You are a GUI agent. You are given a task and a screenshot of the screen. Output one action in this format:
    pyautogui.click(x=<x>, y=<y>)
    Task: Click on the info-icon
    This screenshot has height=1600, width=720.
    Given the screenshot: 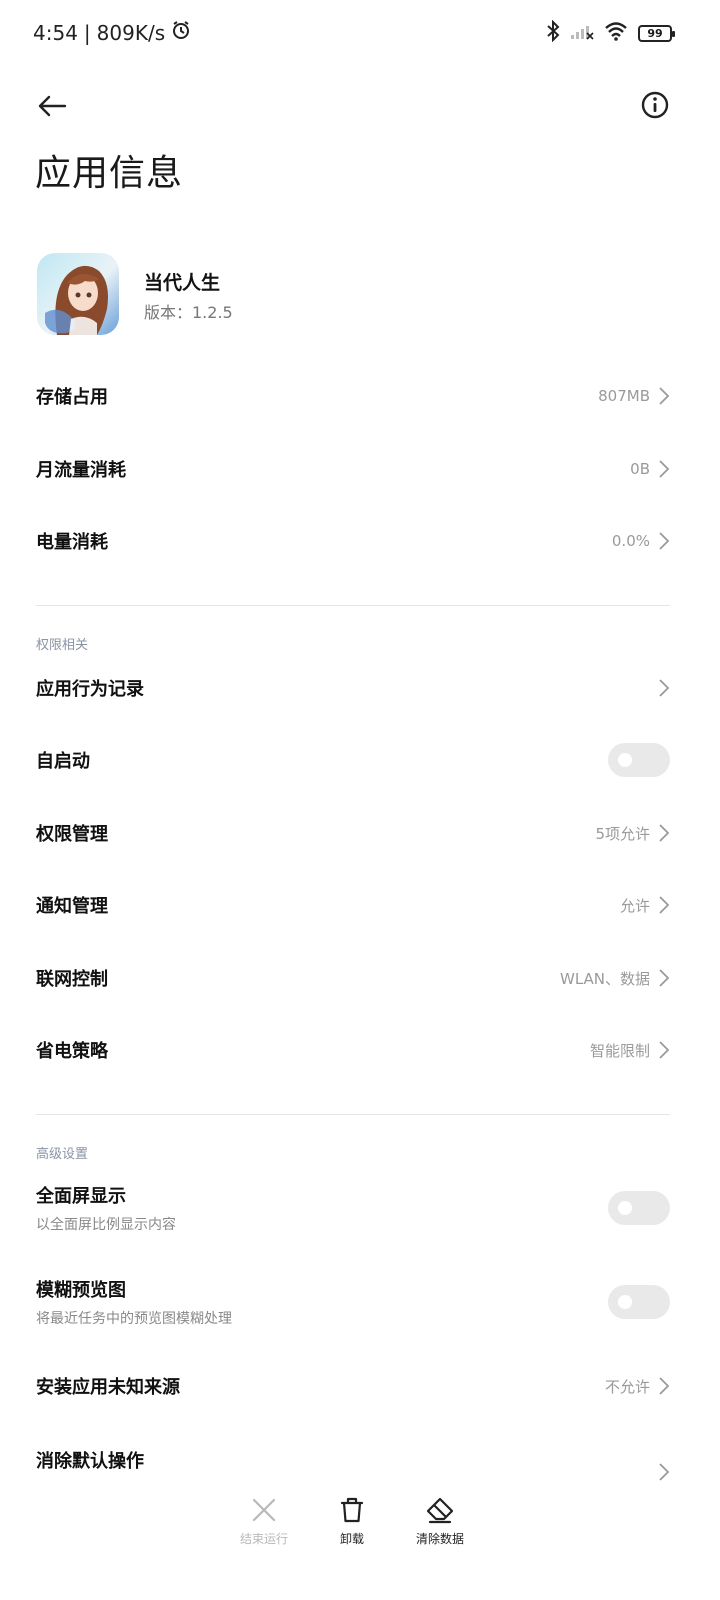 What is the action you would take?
    pyautogui.click(x=655, y=105)
    